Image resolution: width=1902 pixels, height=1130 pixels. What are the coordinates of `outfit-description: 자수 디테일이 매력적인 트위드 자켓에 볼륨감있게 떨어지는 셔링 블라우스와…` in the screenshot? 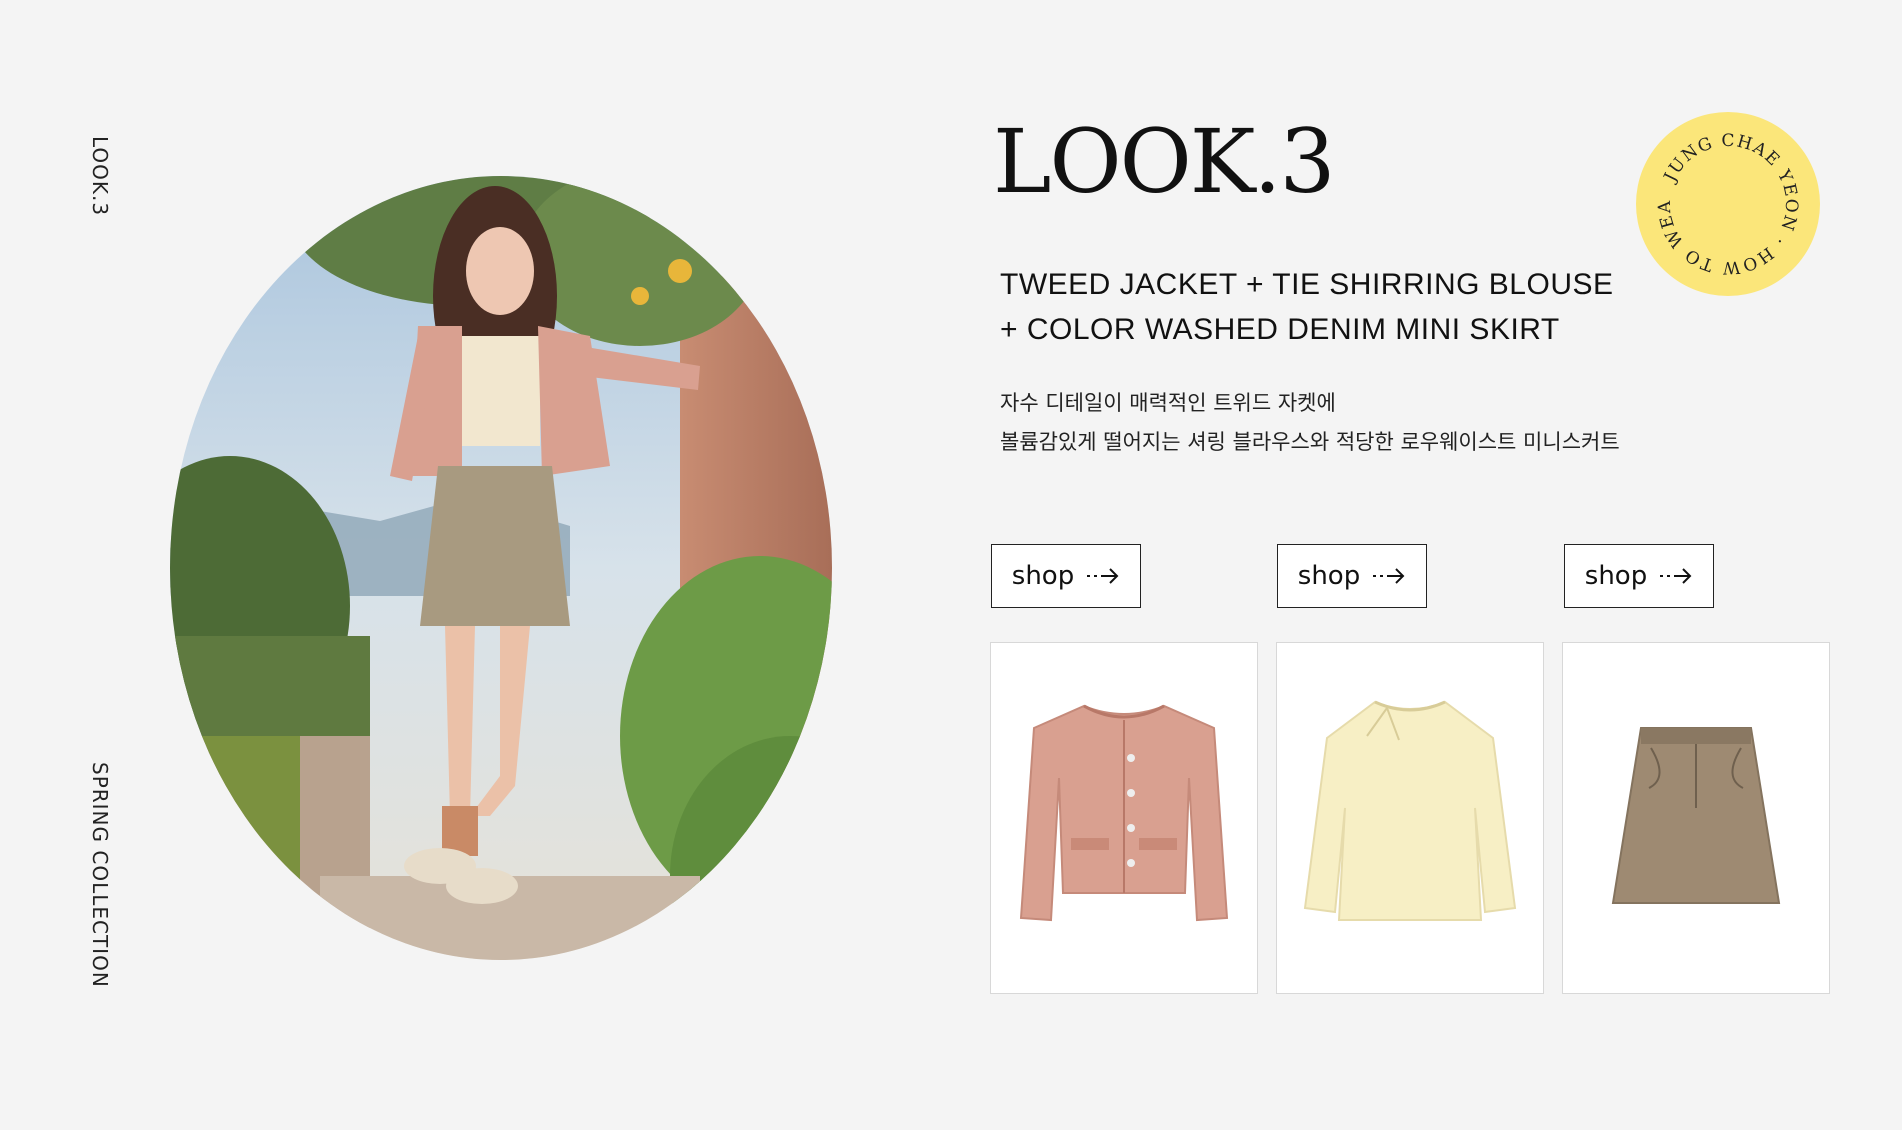 It's located at (1310, 423).